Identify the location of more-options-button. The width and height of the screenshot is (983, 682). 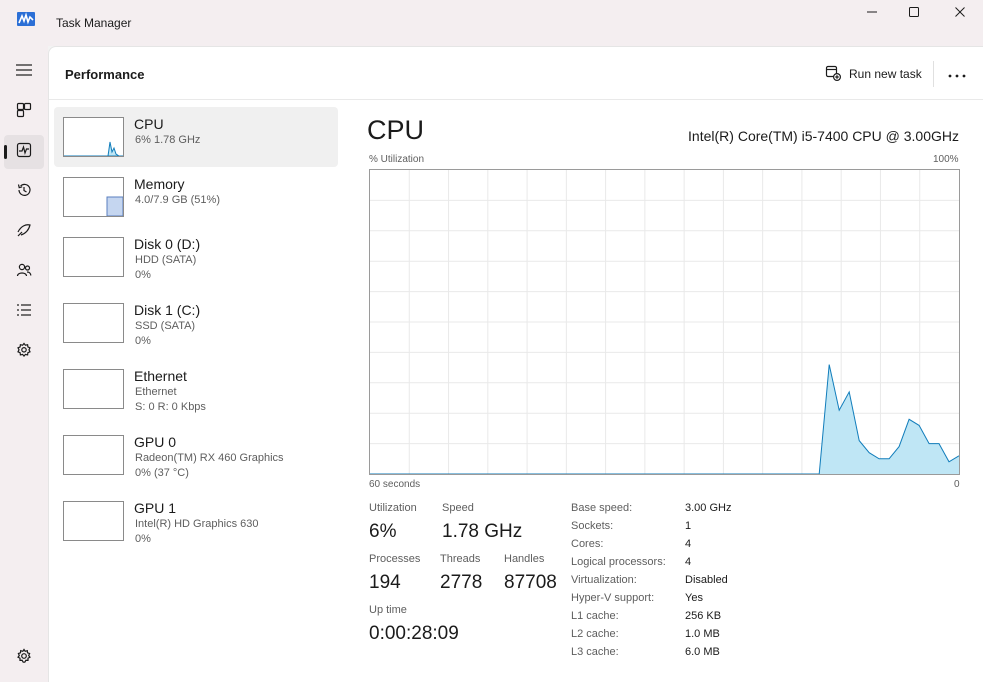
(957, 74).